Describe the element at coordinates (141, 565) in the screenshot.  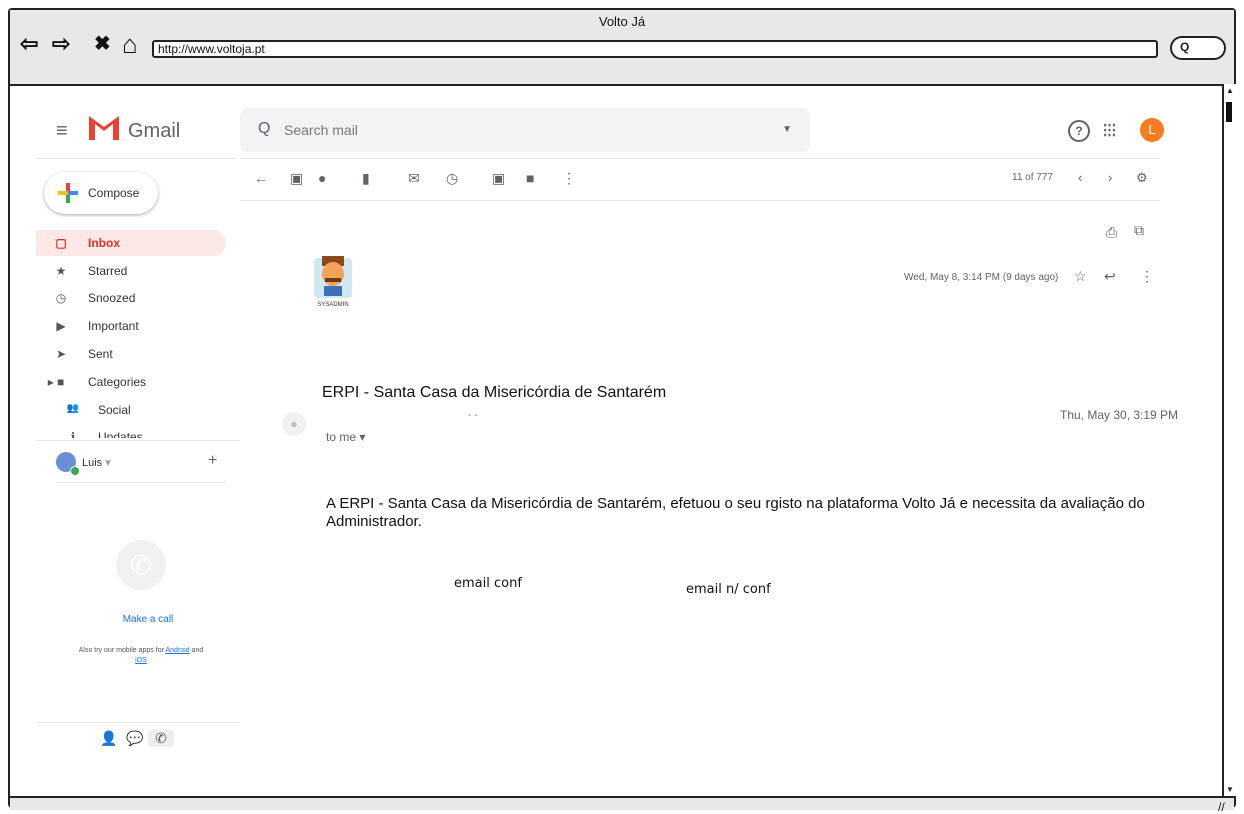
I see `phone-icon: ✆` at that location.